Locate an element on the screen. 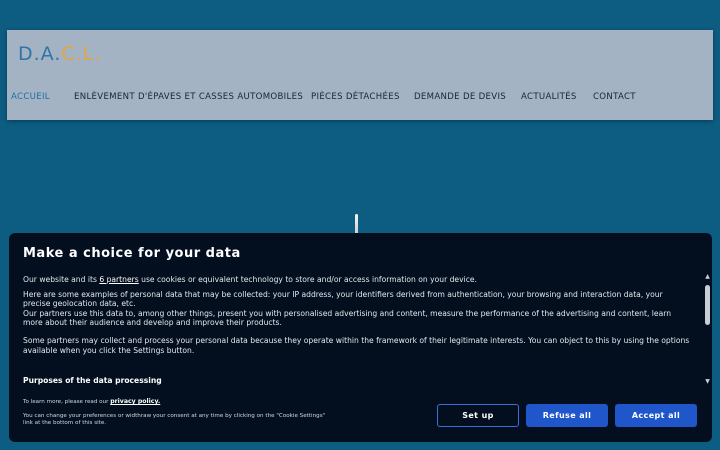 This screenshot has width=720, height=450. nav-item-actualites: ACTUALITÉS is located at coordinates (549, 97).